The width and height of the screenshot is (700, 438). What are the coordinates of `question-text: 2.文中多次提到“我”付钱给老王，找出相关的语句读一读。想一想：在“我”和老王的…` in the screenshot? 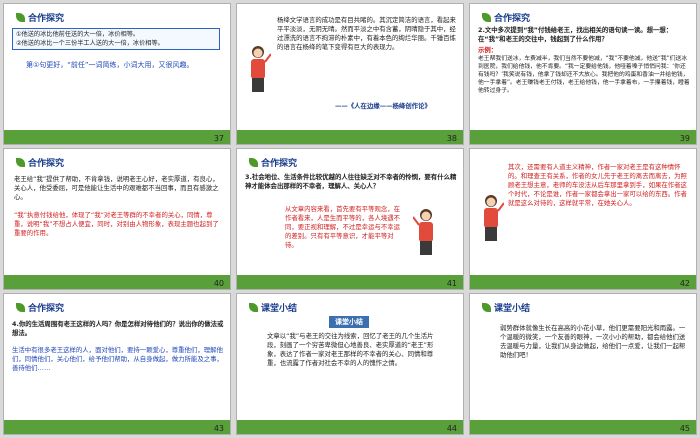 It's located at (575, 34).